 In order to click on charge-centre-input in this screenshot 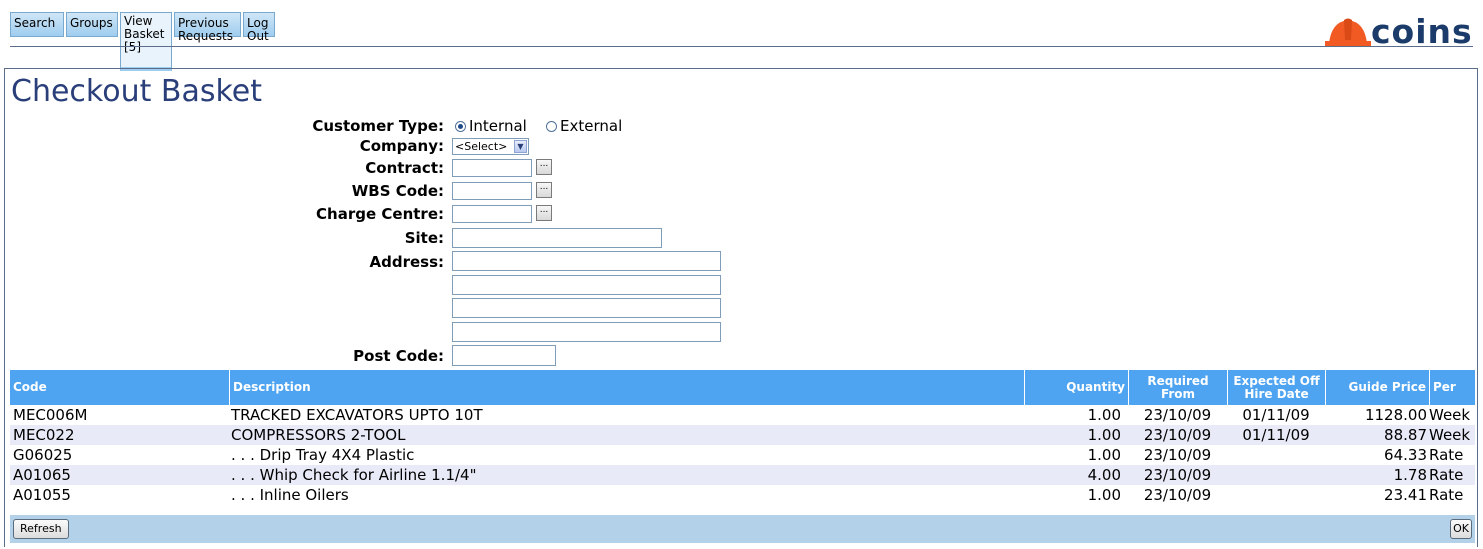, I will do `click(492, 214)`.